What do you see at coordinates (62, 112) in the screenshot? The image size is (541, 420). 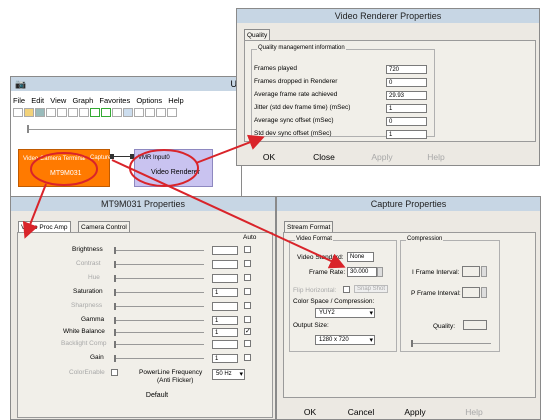 I see `cut-icon` at bounding box center [62, 112].